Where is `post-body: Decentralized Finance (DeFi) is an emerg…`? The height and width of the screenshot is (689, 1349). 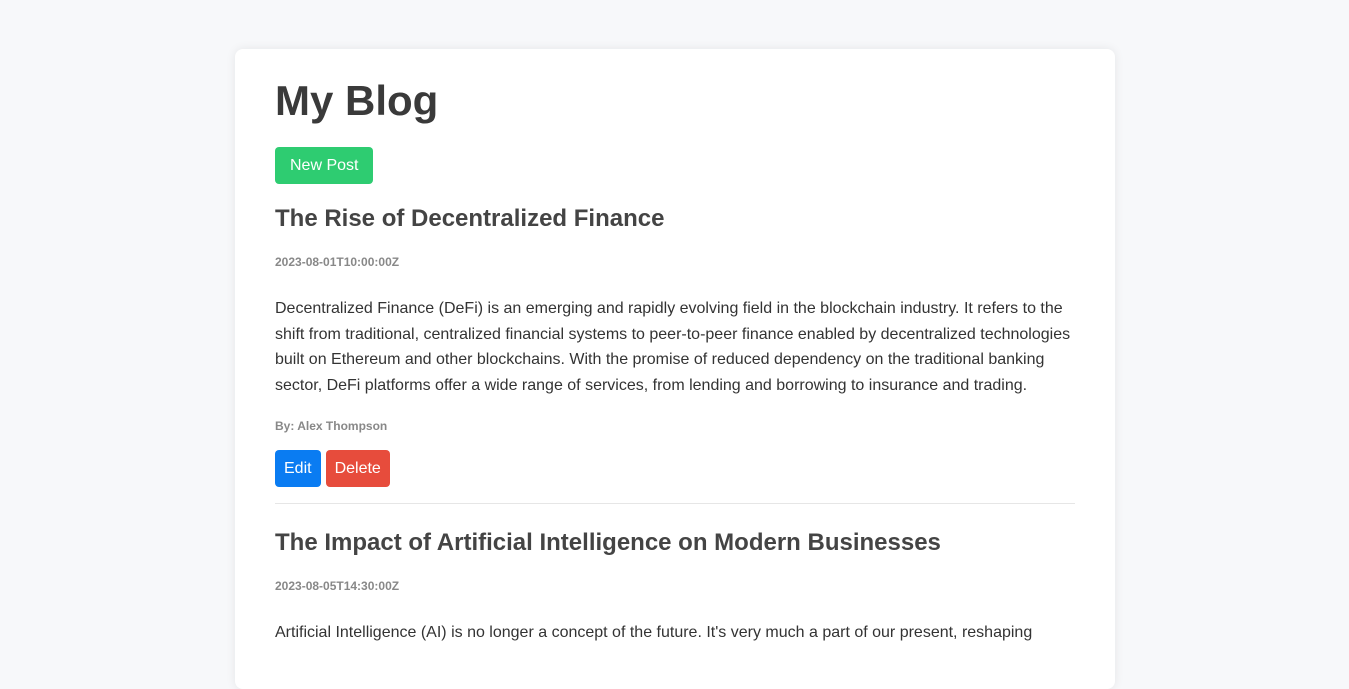
post-body: Decentralized Finance (DeFi) is an emerg… is located at coordinates (673, 347).